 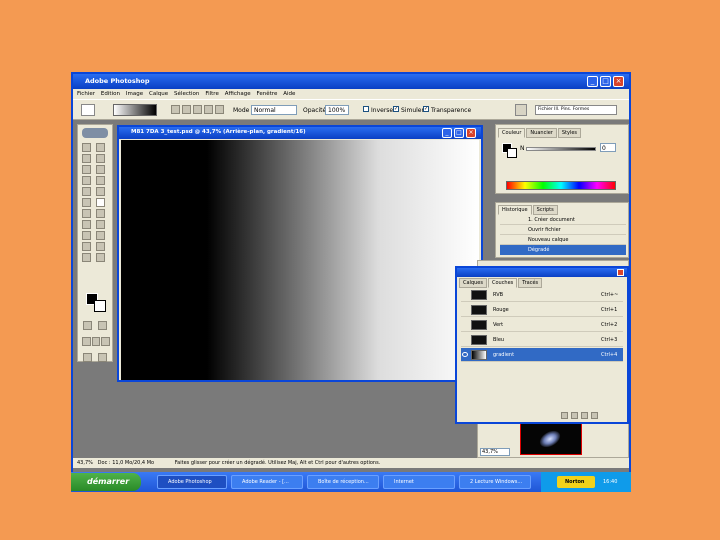 What do you see at coordinates (86, 158) in the screenshot?
I see `lasso-tool-icon` at bounding box center [86, 158].